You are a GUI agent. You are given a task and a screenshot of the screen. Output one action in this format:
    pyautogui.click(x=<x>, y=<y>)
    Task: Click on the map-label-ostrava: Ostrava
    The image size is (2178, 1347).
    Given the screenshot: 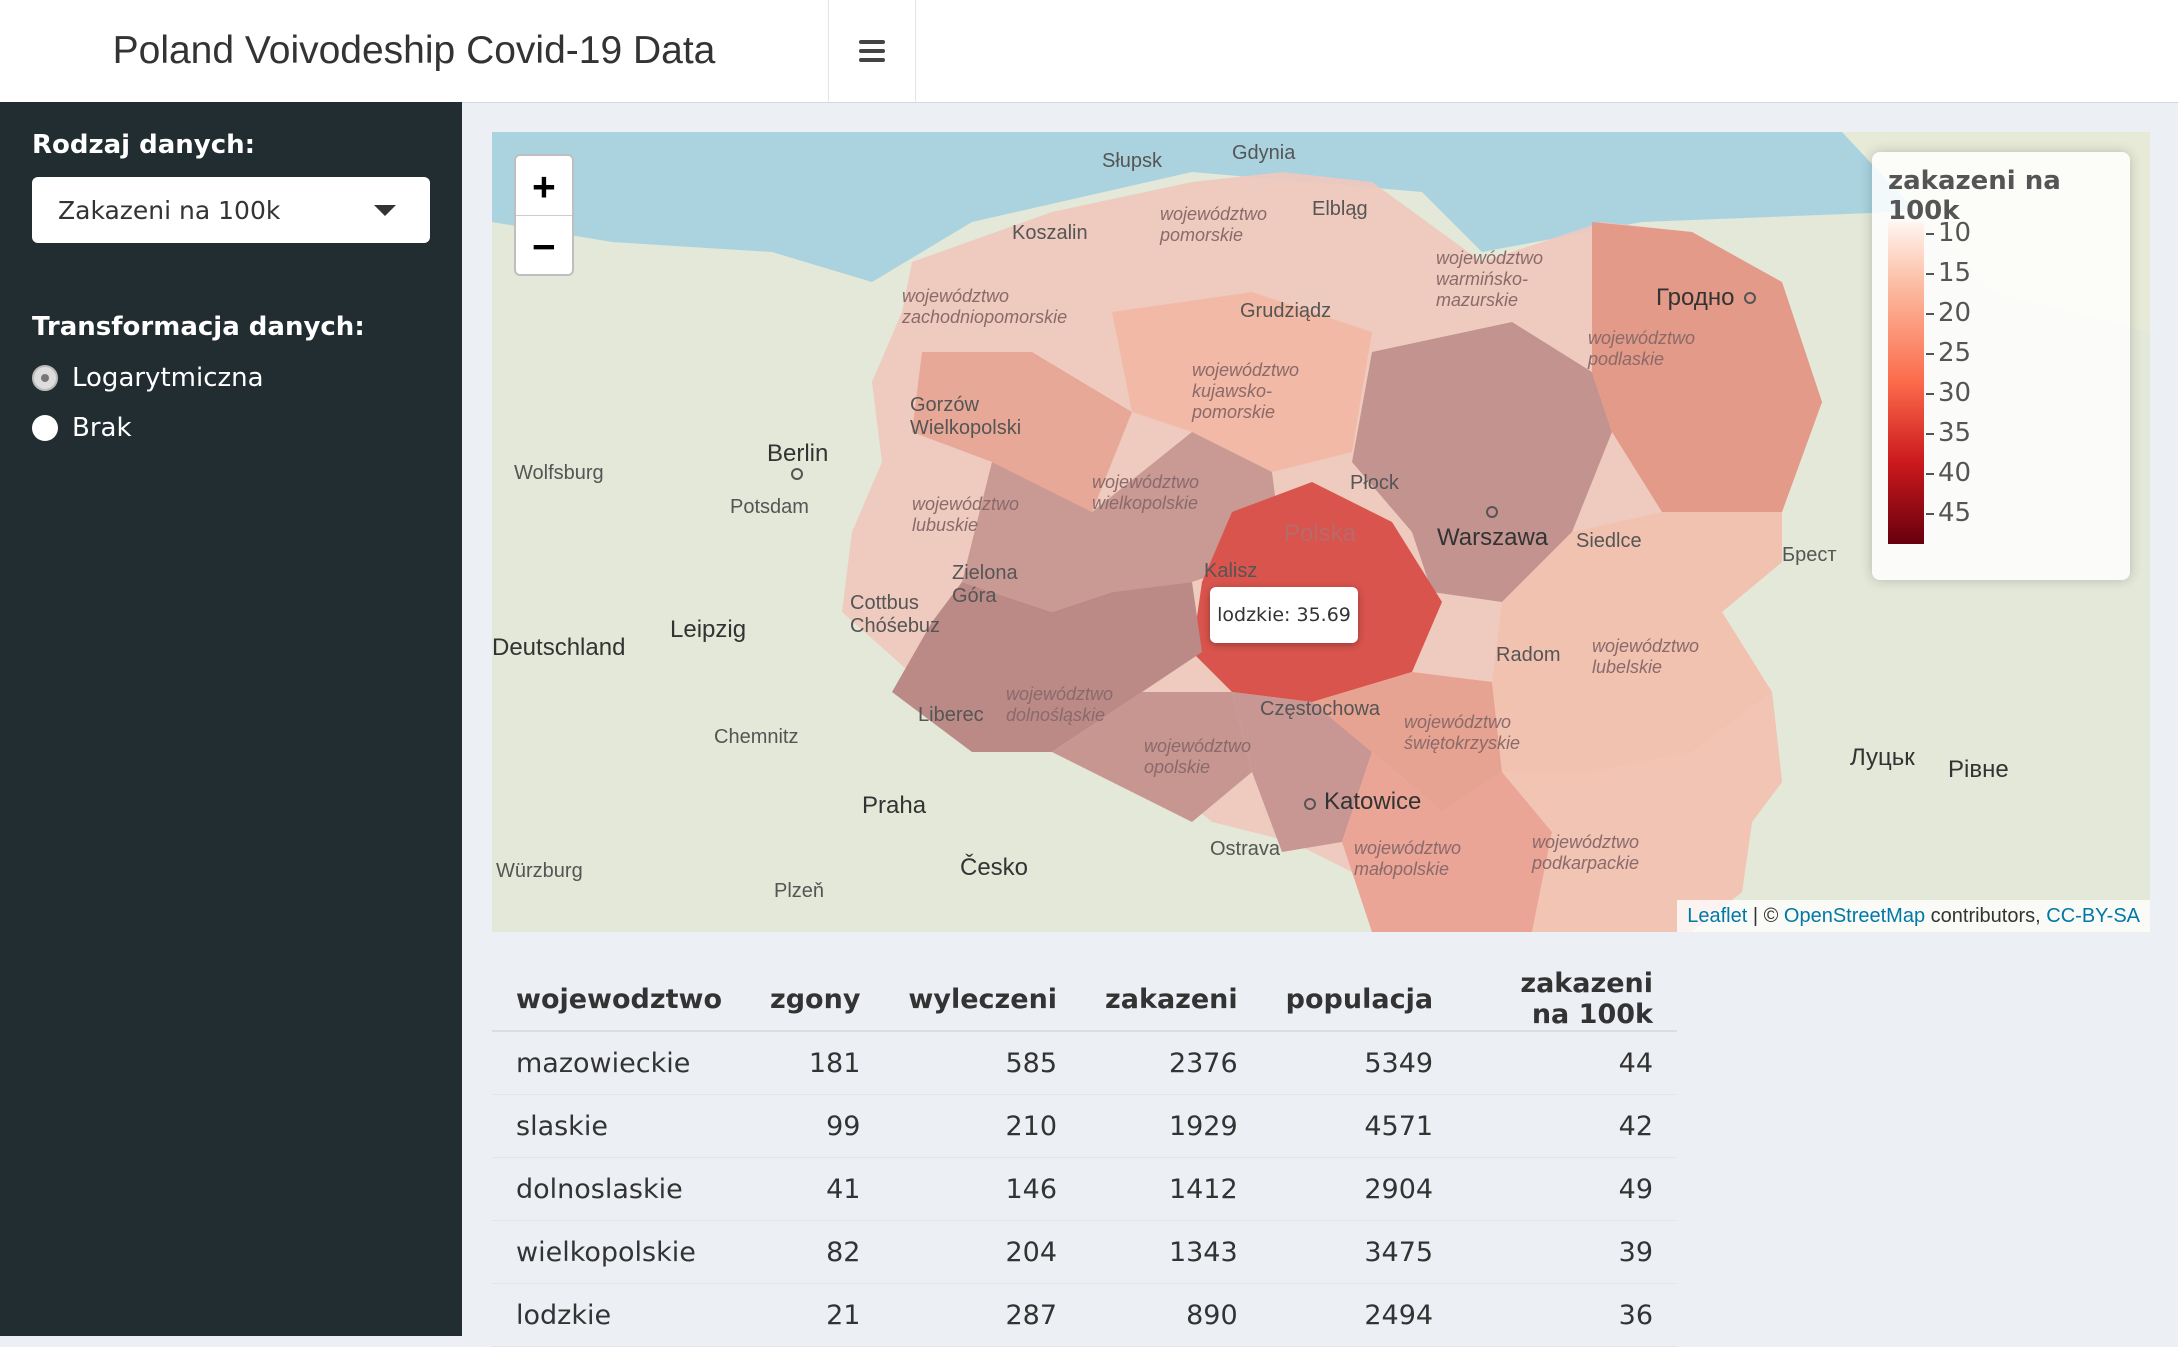 What is the action you would take?
    pyautogui.click(x=1245, y=849)
    